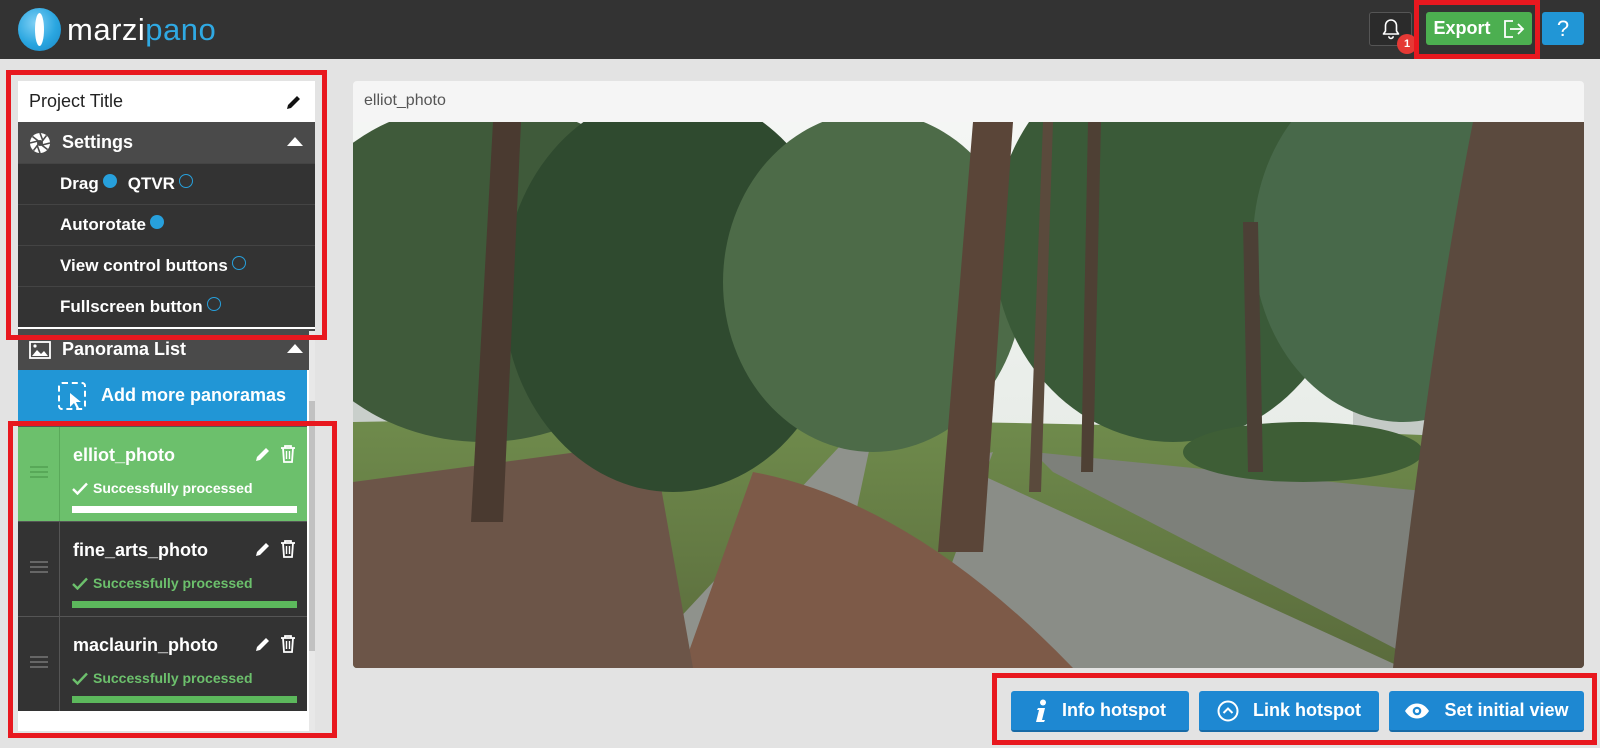 The image size is (1600, 748). I want to click on set-initial-view-button: Set initial view, so click(1486, 711).